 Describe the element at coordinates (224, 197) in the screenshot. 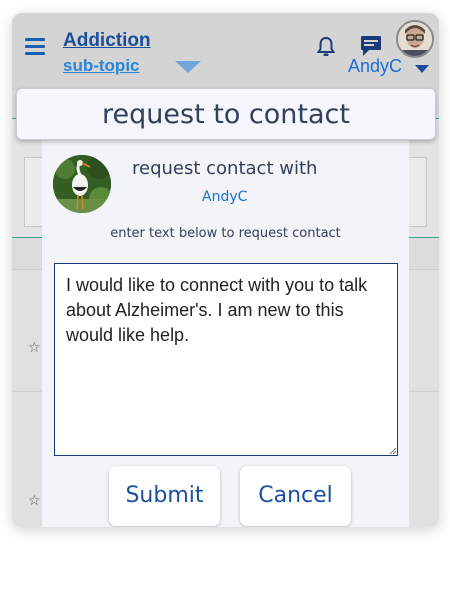

I see `contact-name-link: AndyC` at that location.